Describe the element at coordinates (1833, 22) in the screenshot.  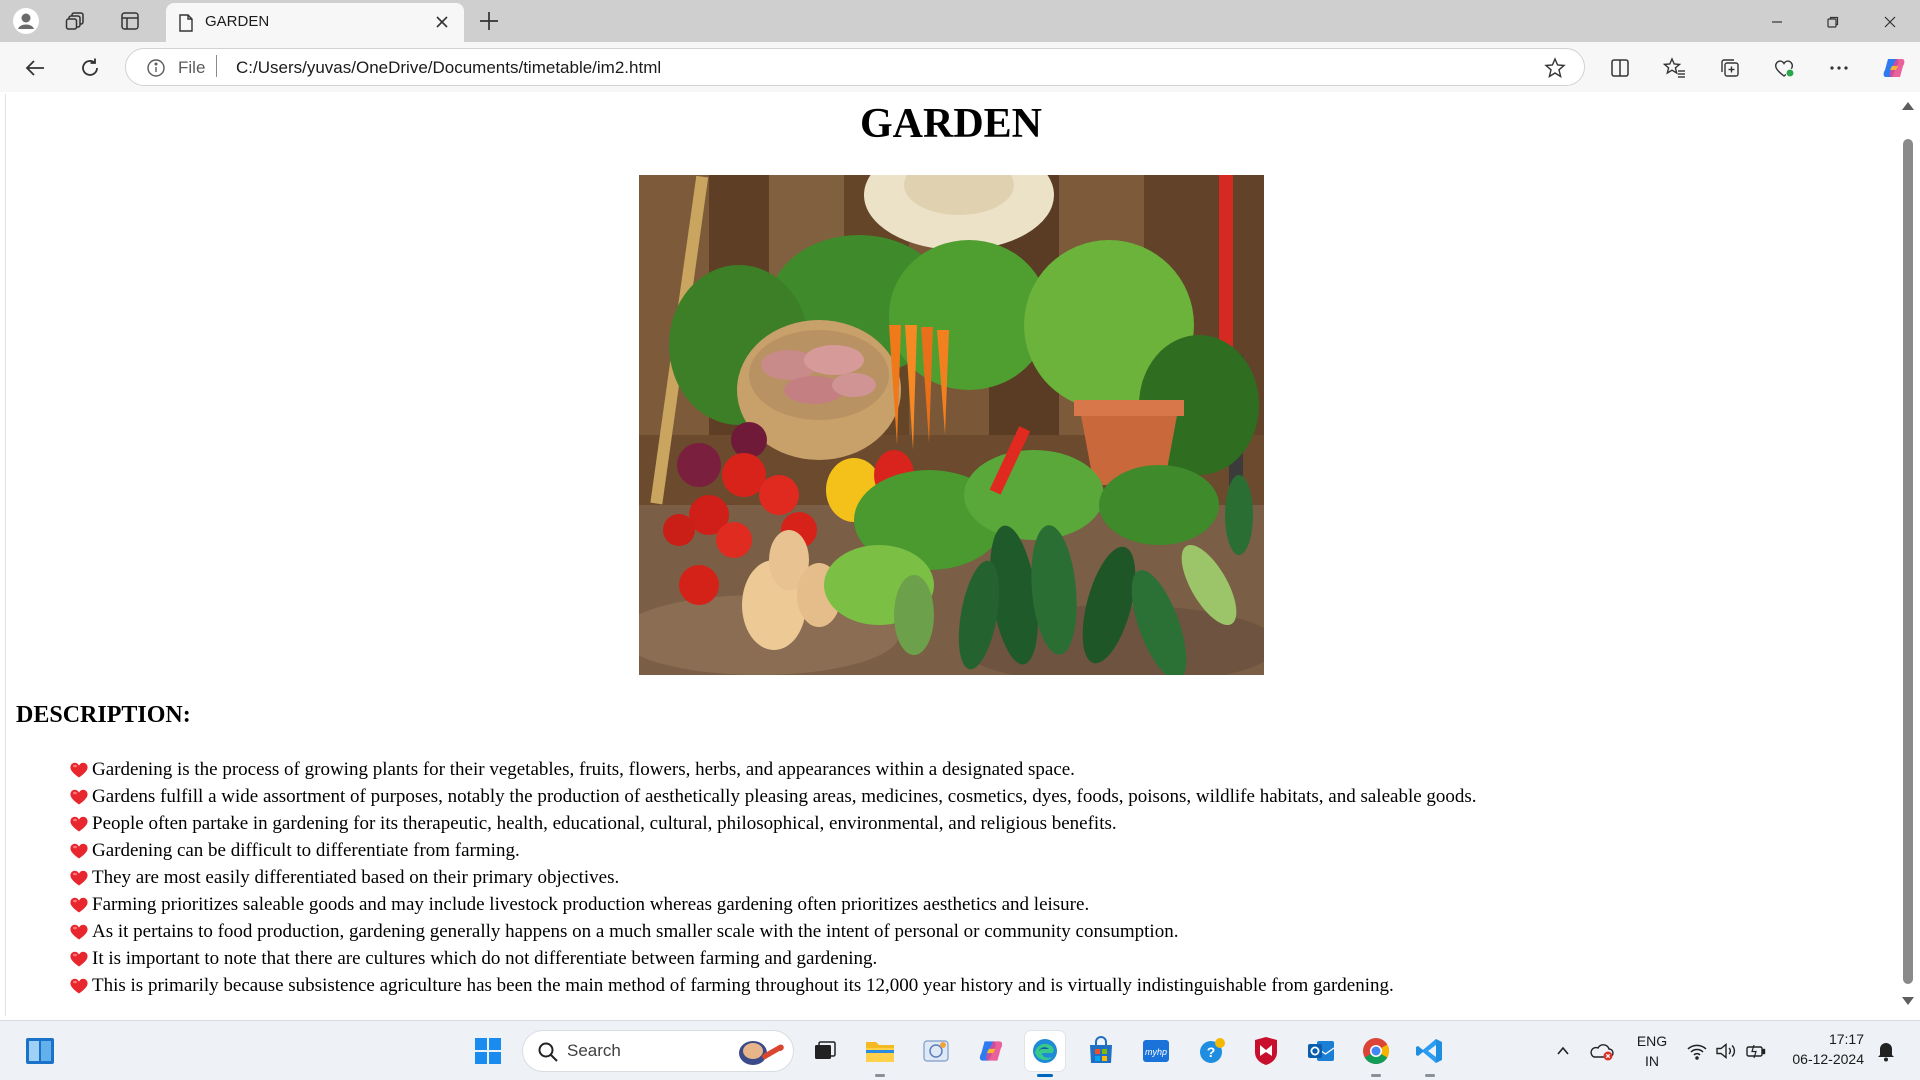
I see `restore-icon` at that location.